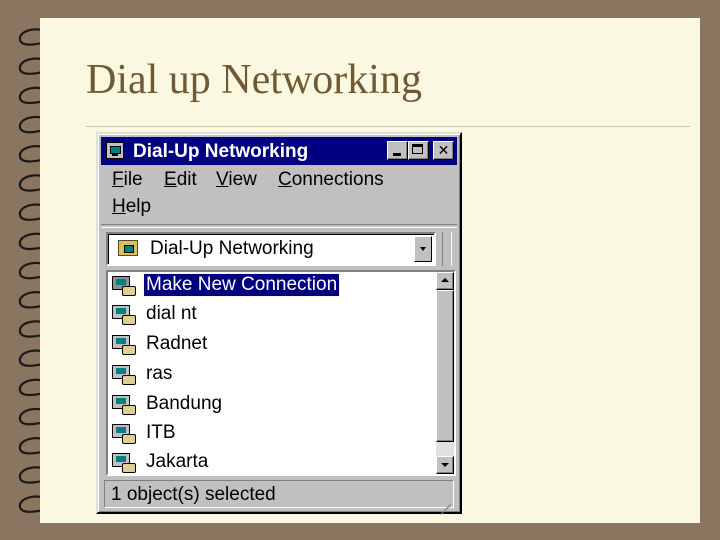 The image size is (720, 540). Describe the element at coordinates (270, 376) in the screenshot. I see `list-item: ras` at that location.